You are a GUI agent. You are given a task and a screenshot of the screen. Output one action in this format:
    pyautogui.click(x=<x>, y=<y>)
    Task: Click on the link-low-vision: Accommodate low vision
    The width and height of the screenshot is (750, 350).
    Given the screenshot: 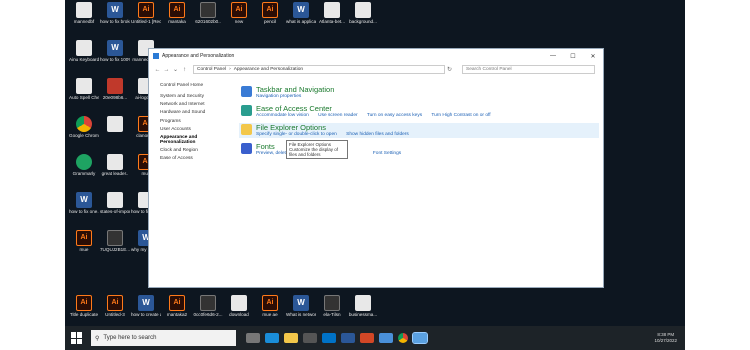 What is the action you would take?
    pyautogui.click(x=282, y=115)
    